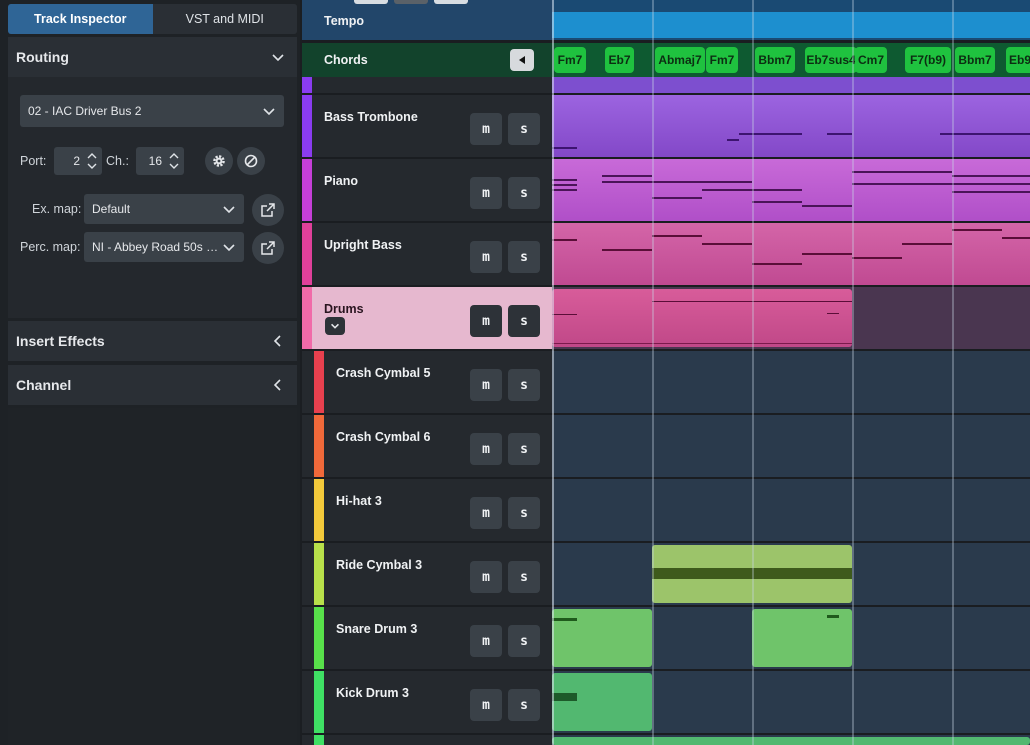 The height and width of the screenshot is (745, 1030). What do you see at coordinates (427, 574) in the screenshot?
I see `track-header-ride-cymbal-3: Ride Cymbal 3 m s` at bounding box center [427, 574].